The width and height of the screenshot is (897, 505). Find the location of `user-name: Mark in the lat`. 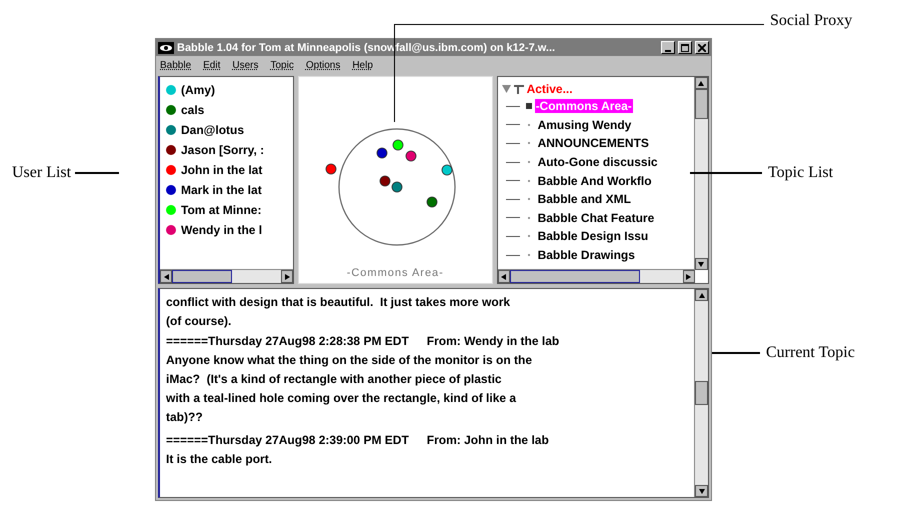

user-name: Mark in the lat is located at coordinates (221, 189).